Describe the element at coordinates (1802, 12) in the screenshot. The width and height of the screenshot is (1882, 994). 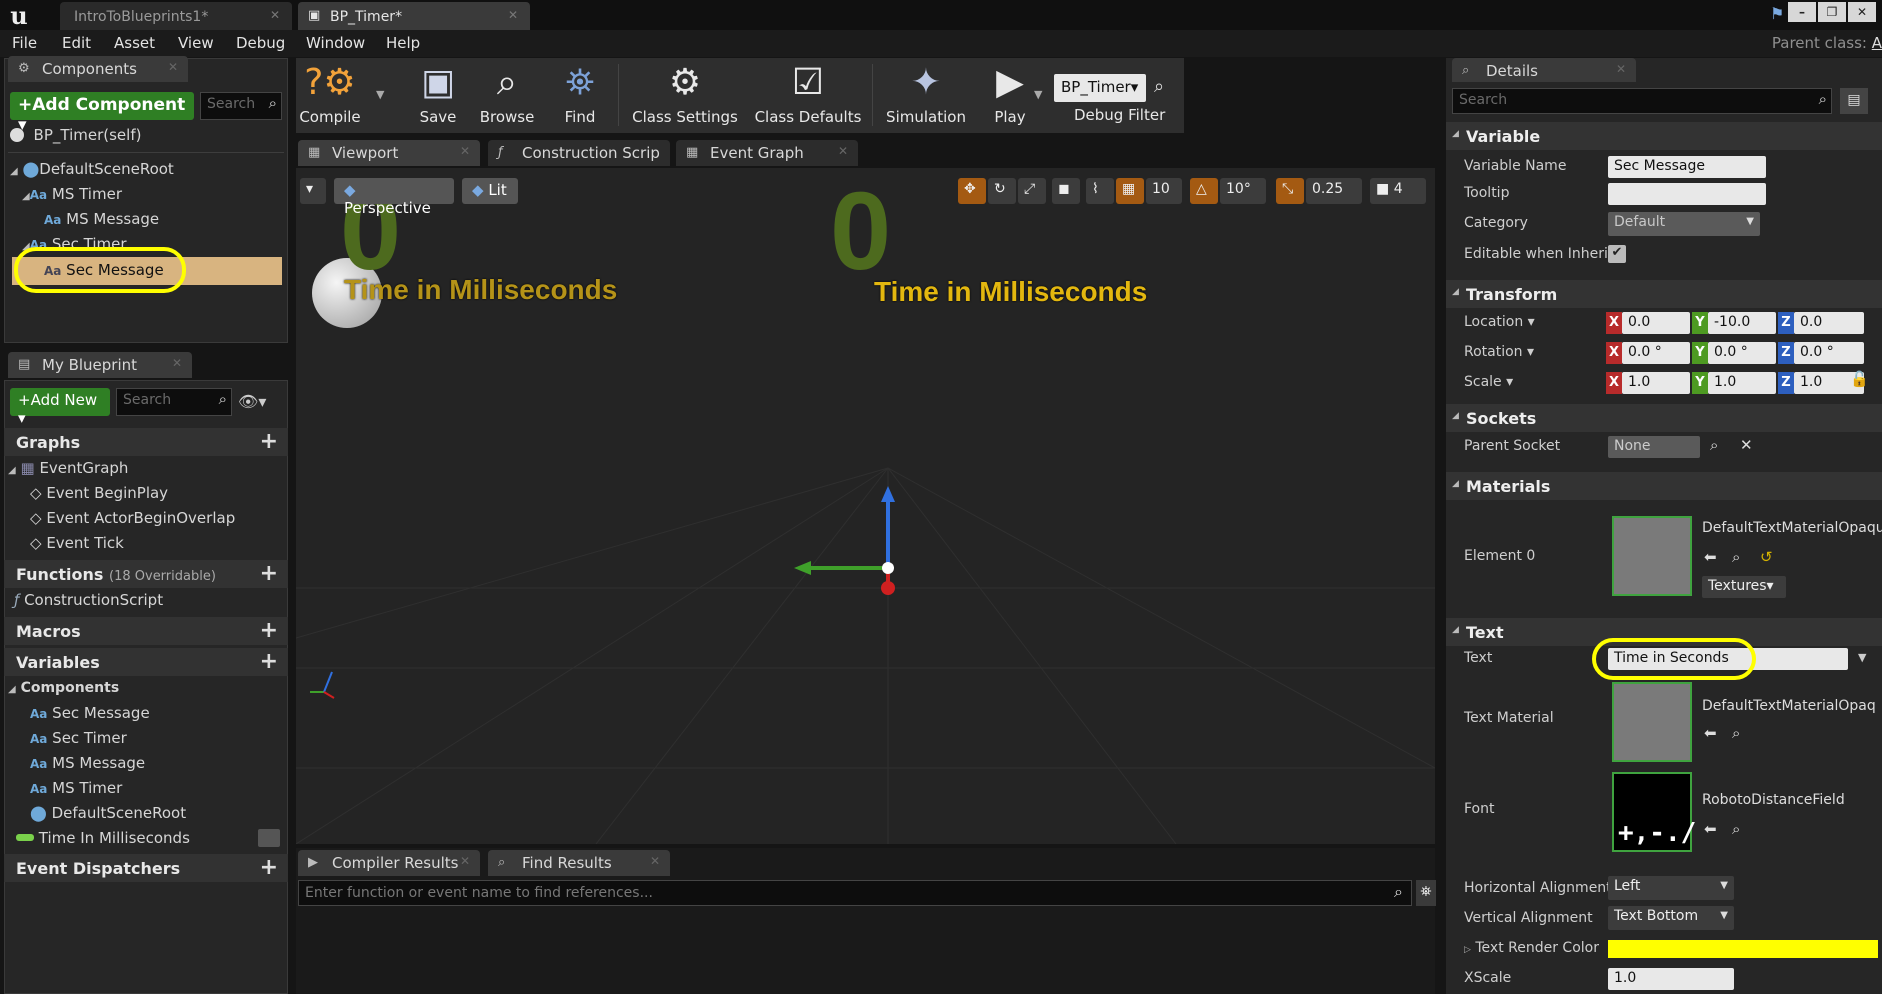
I see `minimize-button: –` at that location.